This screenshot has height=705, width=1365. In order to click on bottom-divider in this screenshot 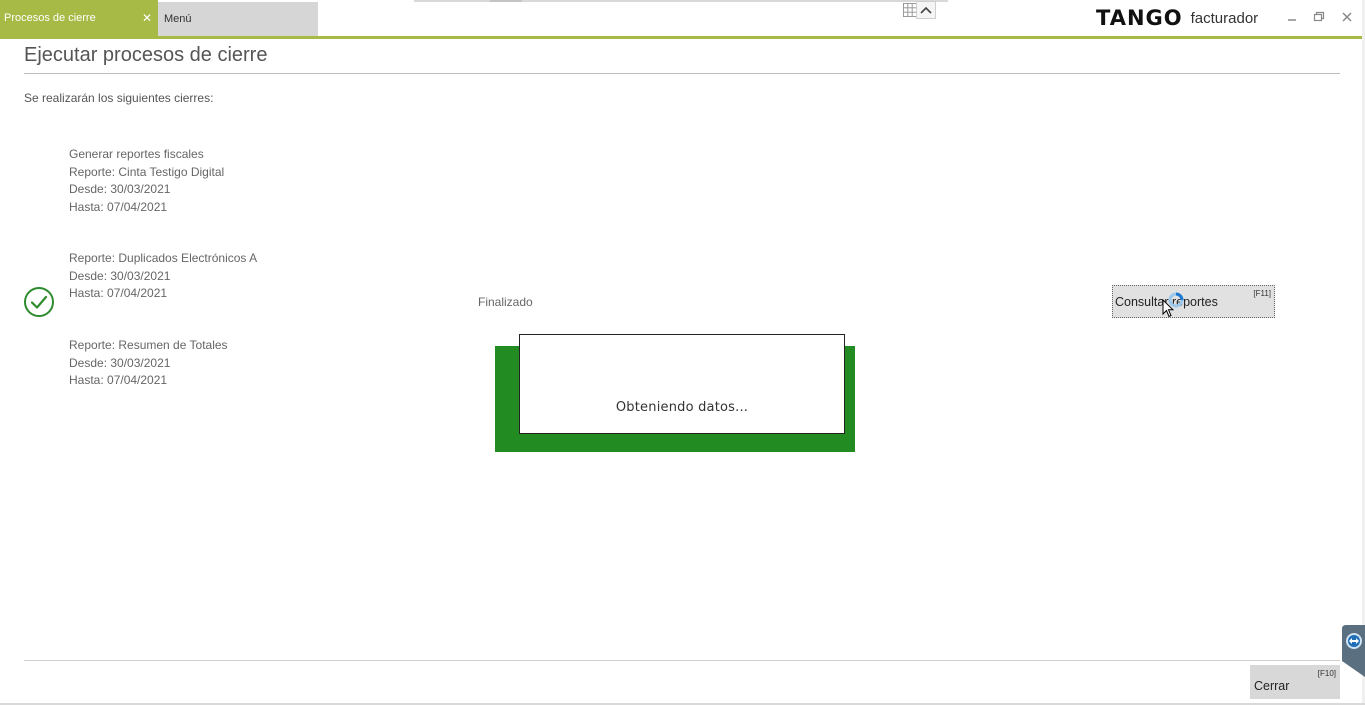, I will do `click(682, 660)`.